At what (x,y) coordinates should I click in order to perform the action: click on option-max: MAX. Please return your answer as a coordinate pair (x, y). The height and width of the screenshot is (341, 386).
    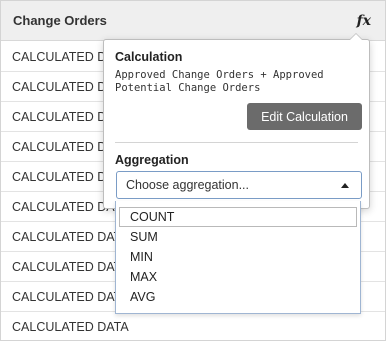
    Looking at the image, I should click on (238, 277).